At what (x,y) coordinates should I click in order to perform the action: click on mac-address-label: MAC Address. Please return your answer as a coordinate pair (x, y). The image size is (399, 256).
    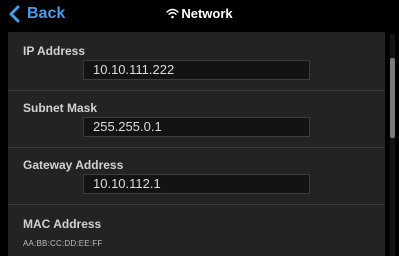
    Looking at the image, I should click on (62, 224).